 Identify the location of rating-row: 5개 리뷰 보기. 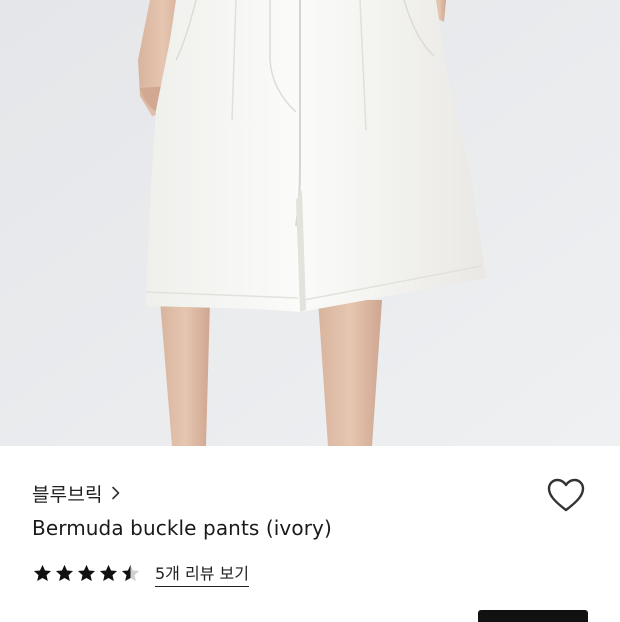
(140, 573).